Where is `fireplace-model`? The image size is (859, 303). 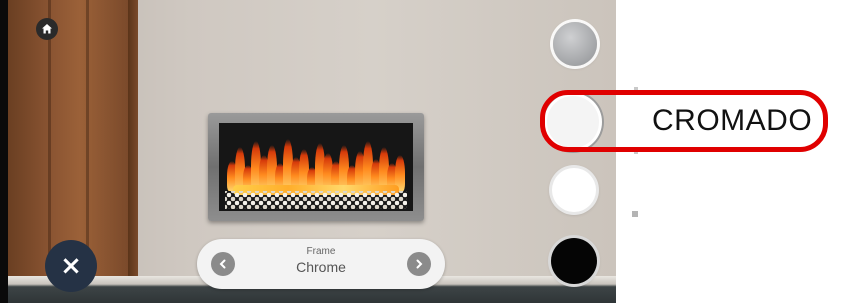 fireplace-model is located at coordinates (316, 167).